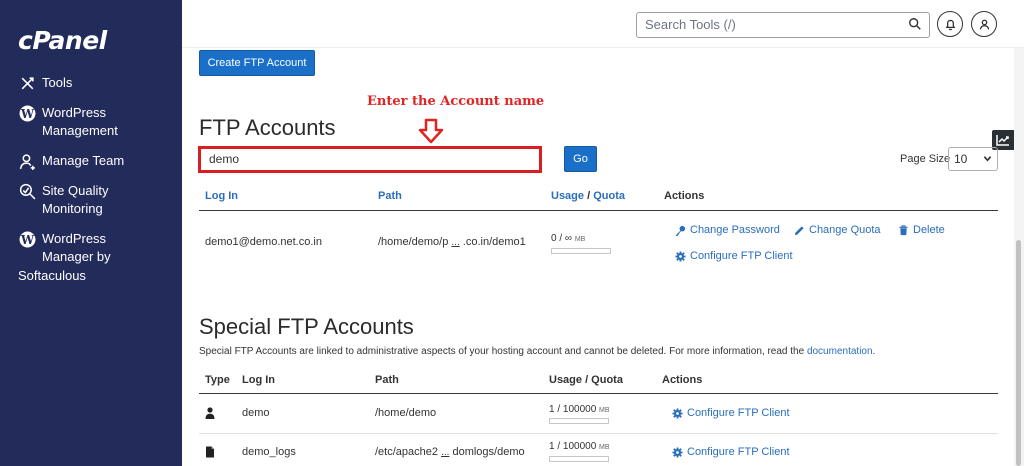 The height and width of the screenshot is (466, 1024). I want to click on sidebar-item-wordpress-manager: W WordPress Manager by, so click(64, 248).